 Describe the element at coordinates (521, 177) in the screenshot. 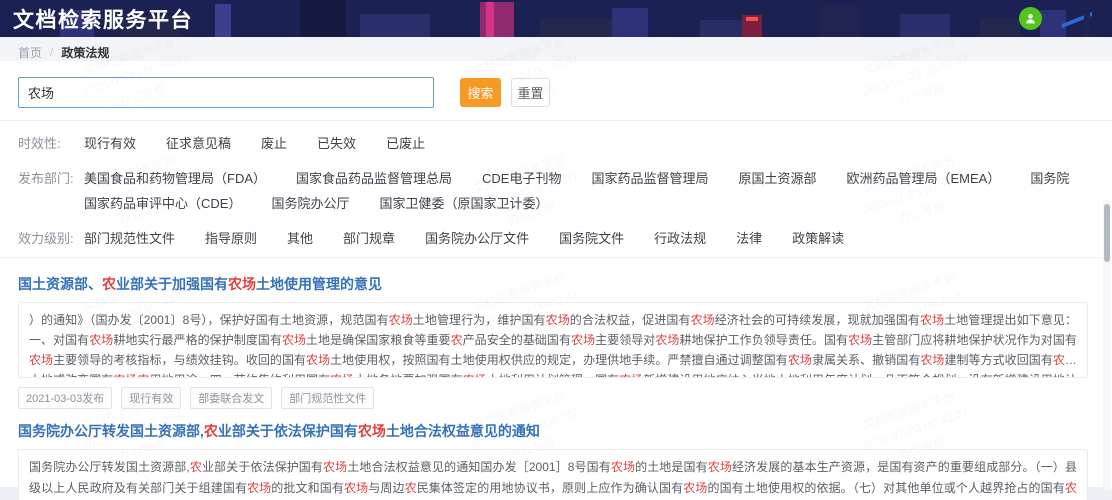

I see `filter-option: CDE电子刊物` at that location.